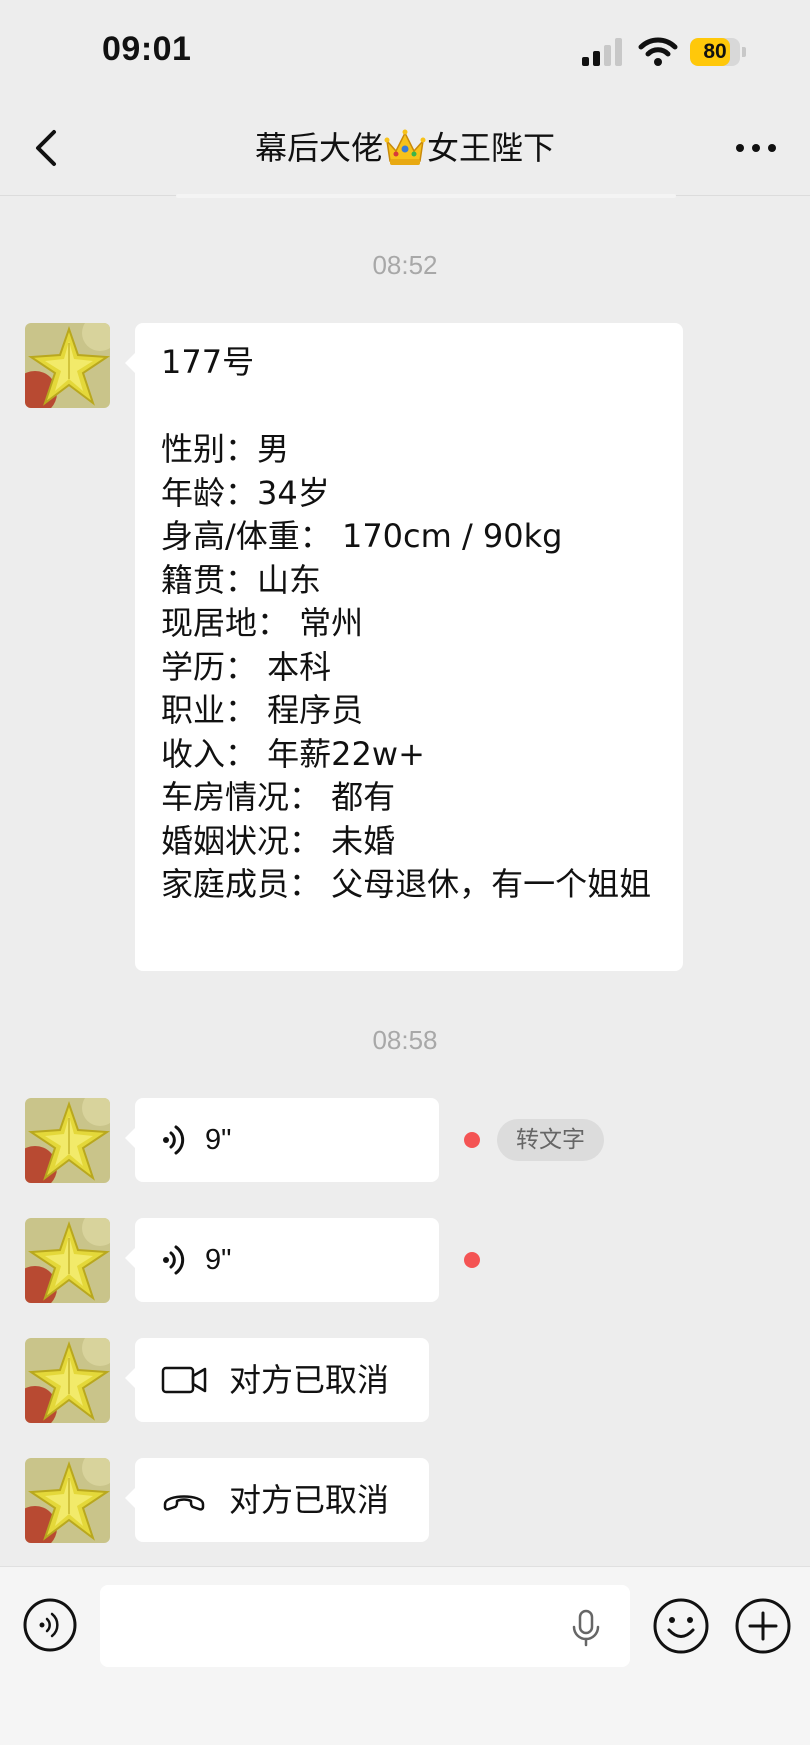  I want to click on chat-title-part-1: 幕后大佬, so click(318, 148).